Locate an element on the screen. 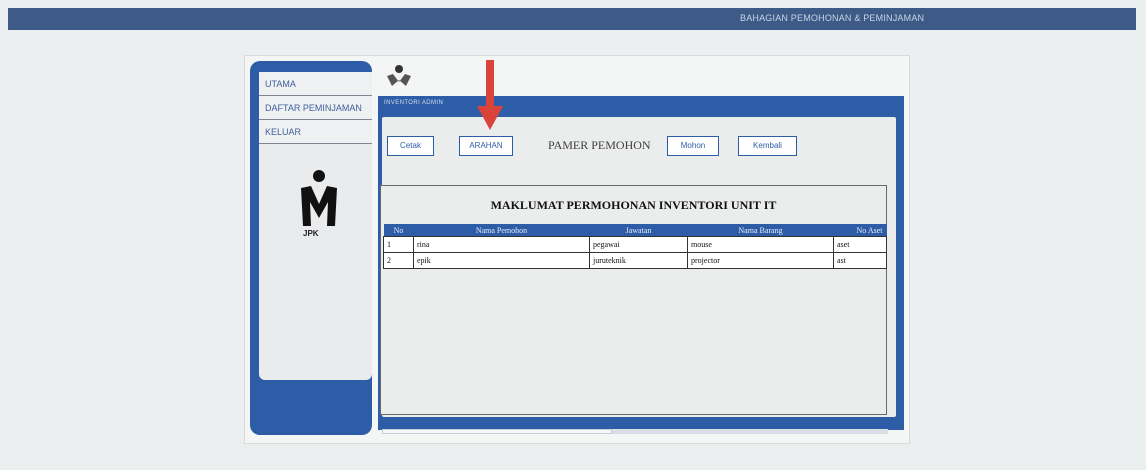 Image resolution: width=1146 pixels, height=470 pixels. table-row: 1 rina pegawai mouse aset is located at coordinates (635, 244).